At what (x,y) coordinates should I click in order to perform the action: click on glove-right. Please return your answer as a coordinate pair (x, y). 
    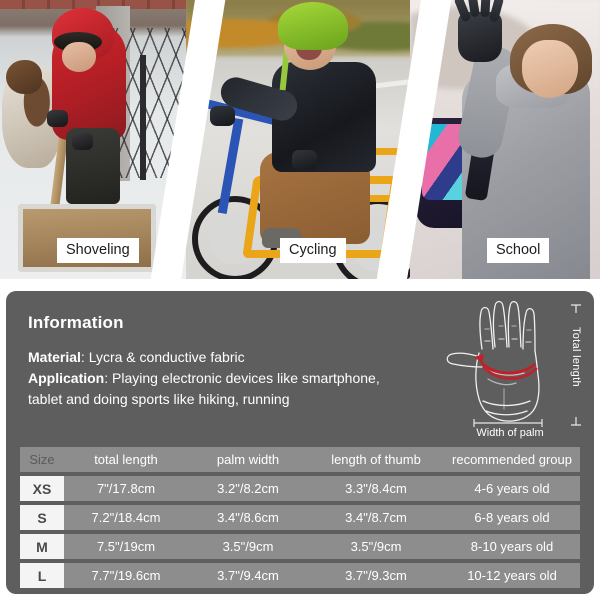
    Looking at the image, I should click on (304, 160).